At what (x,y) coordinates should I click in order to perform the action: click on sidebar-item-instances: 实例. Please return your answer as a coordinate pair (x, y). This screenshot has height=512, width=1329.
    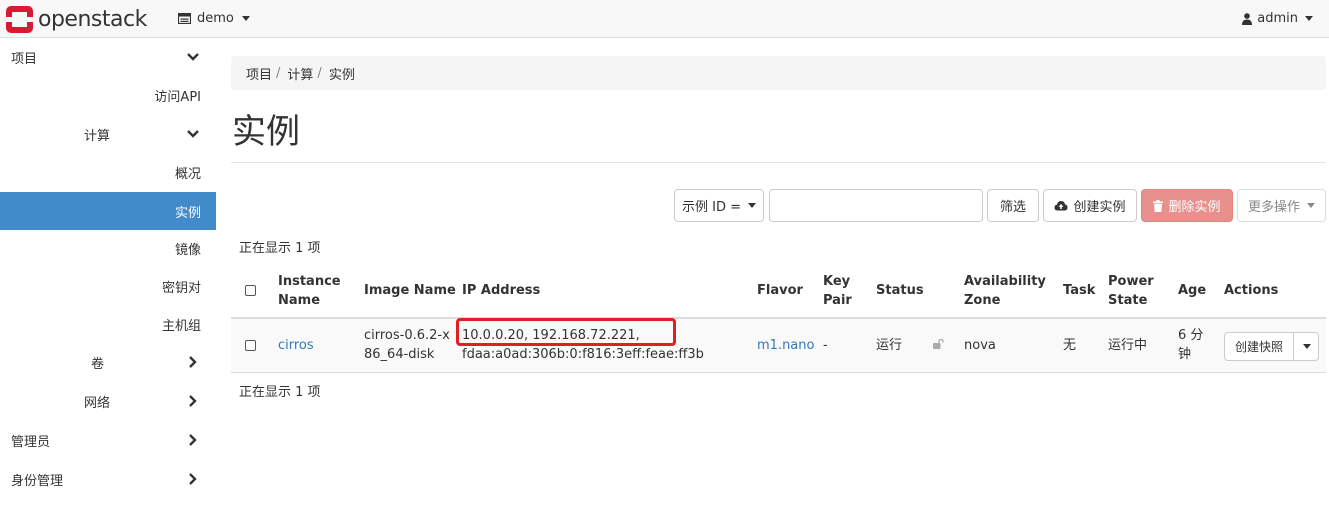
    Looking at the image, I should click on (108, 211).